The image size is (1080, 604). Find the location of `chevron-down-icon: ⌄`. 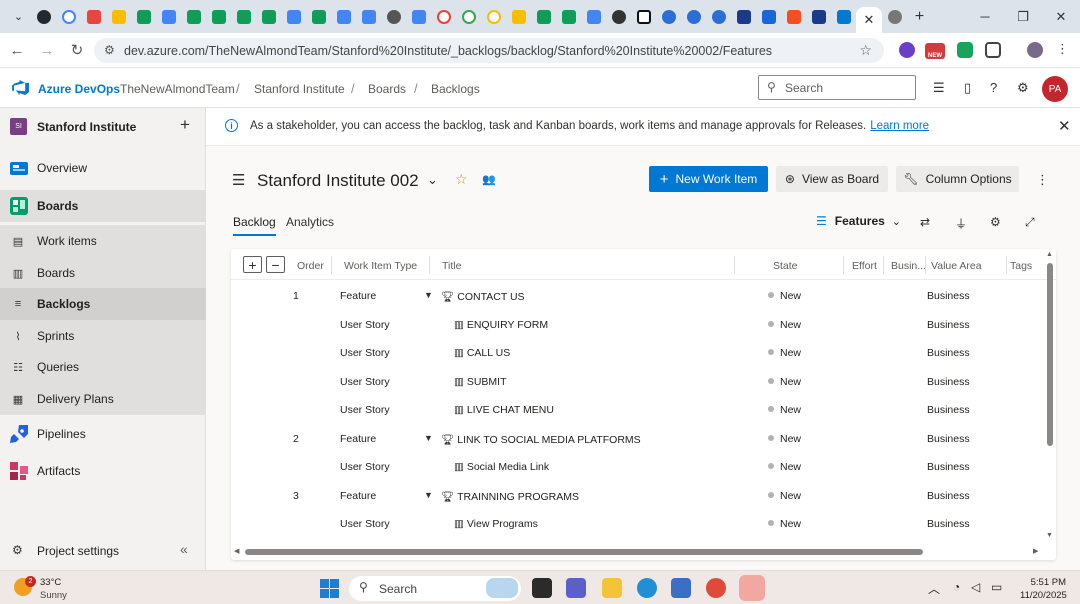

chevron-down-icon: ⌄ is located at coordinates (432, 180).